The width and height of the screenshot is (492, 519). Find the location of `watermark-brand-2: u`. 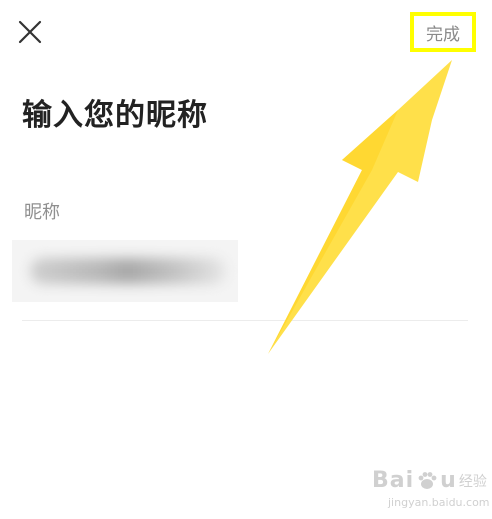

watermark-brand-2: u is located at coordinates (448, 480).